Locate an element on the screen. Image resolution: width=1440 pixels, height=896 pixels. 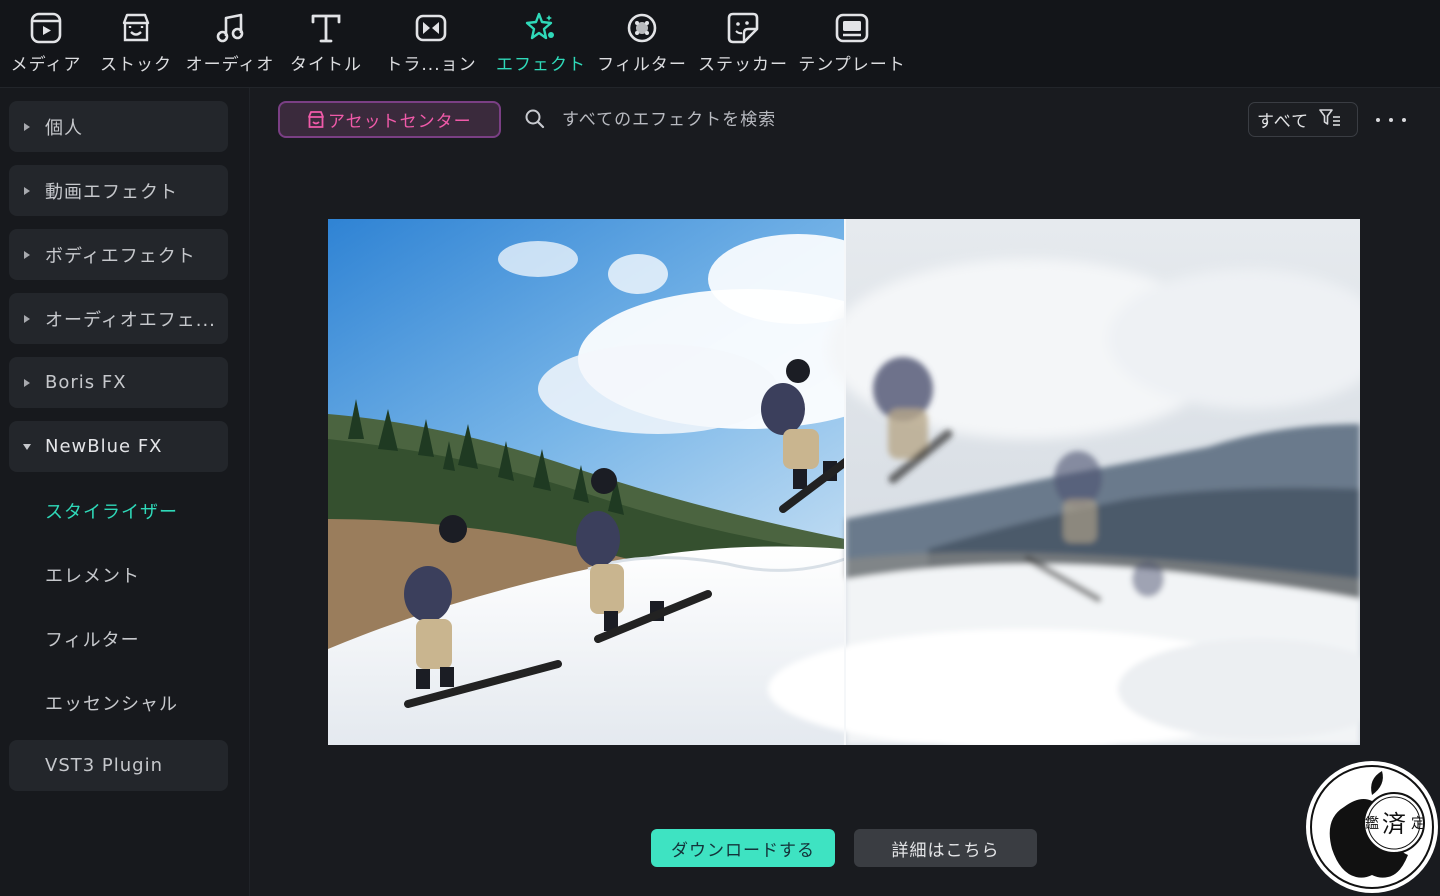
tool-stock: ストック is located at coordinates (136, 44).